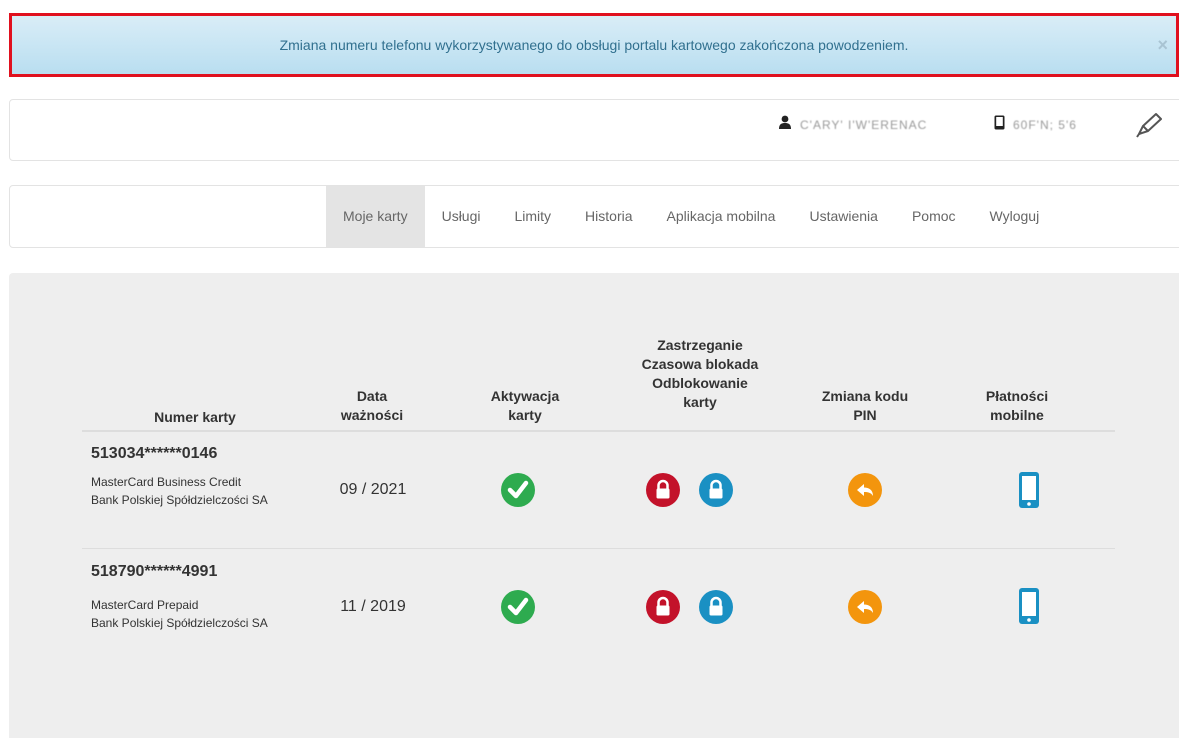 This screenshot has height=738, width=1179. I want to click on nav-item-pomoc: Pomoc, so click(934, 216).